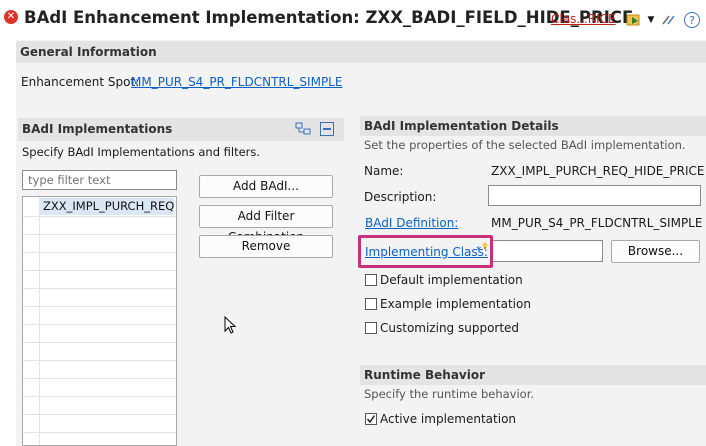 This screenshot has height=446, width=706. What do you see at coordinates (598, 171) in the screenshot?
I see `name-value: ZXX_IMPL_PURCH_REQ_HIDE_PRICE` at bounding box center [598, 171].